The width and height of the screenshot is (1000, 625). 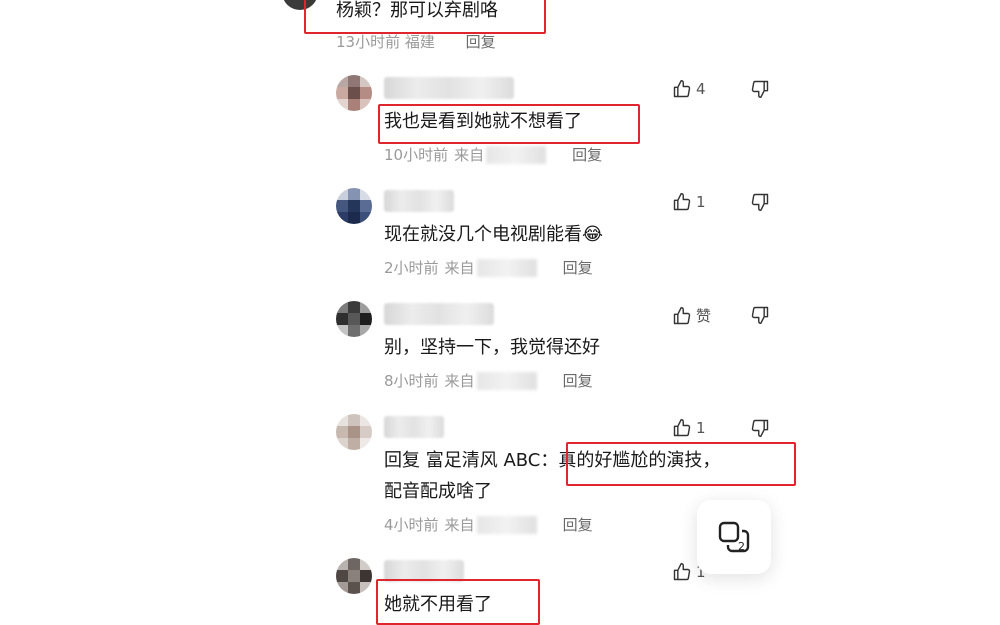 I want to click on reply-item: 赞 别，坚持一下，我觉得还好 8小时前 来自 回复, so click(x=556, y=346).